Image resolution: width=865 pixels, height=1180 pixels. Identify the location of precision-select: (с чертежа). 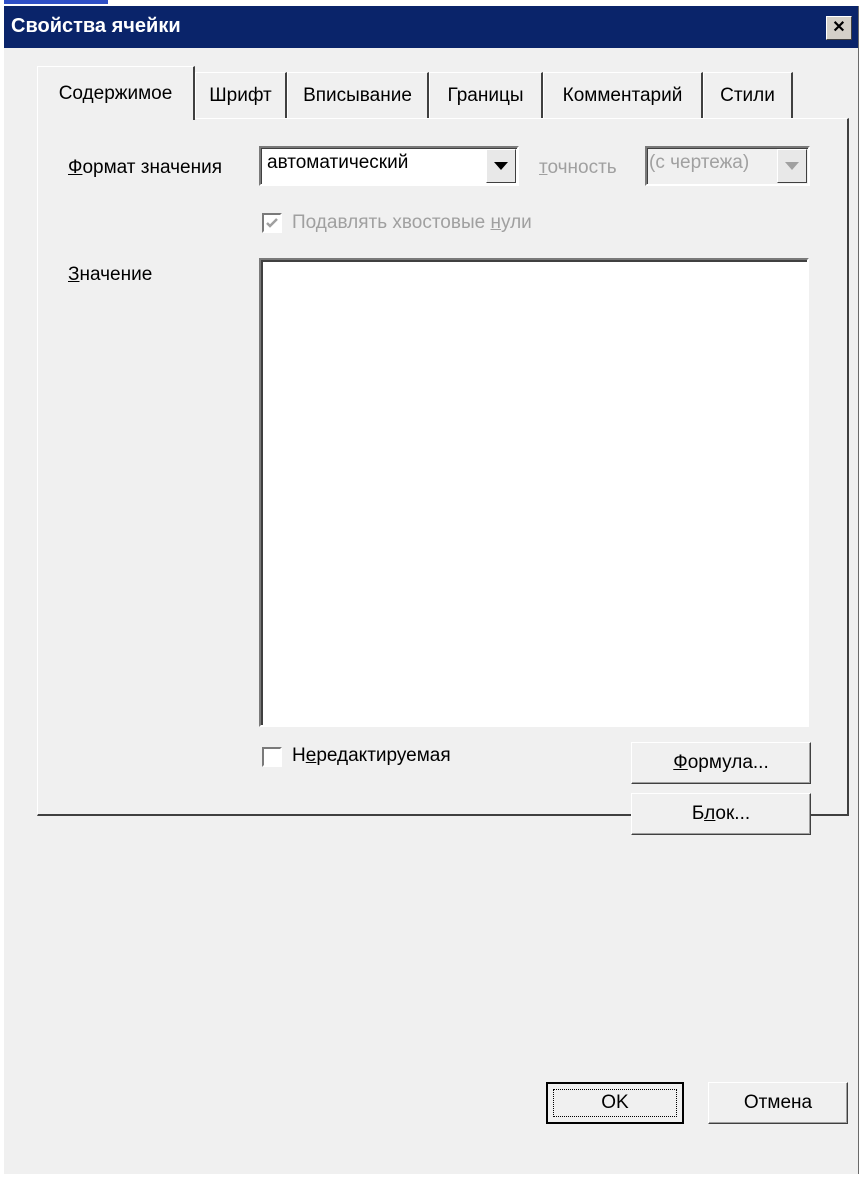
(727, 166).